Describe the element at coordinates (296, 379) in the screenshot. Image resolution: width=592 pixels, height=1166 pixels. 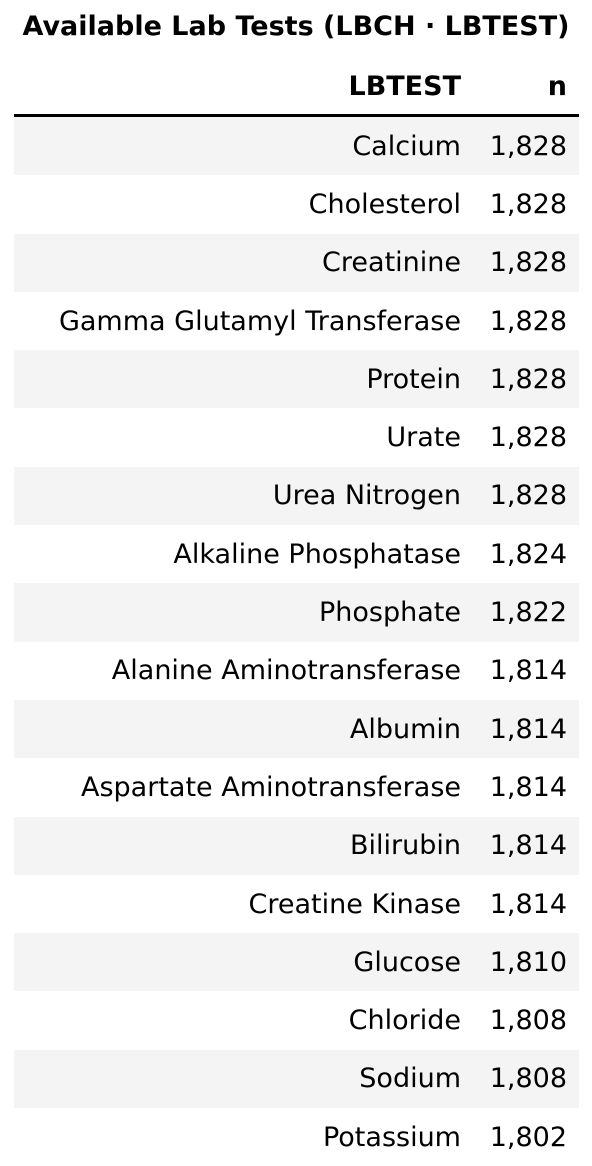
I see `table-row: Protein 1,828` at that location.